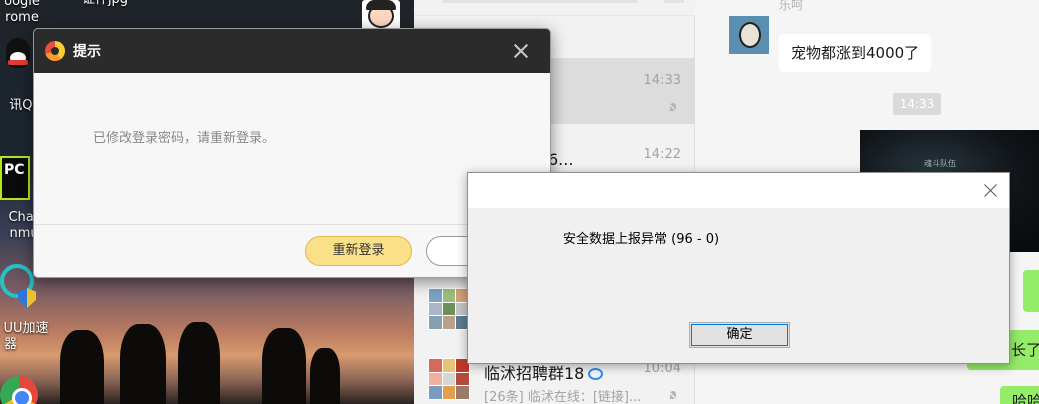  What do you see at coordinates (739, 335) in the screenshot?
I see `ok-button: 确定` at bounding box center [739, 335].